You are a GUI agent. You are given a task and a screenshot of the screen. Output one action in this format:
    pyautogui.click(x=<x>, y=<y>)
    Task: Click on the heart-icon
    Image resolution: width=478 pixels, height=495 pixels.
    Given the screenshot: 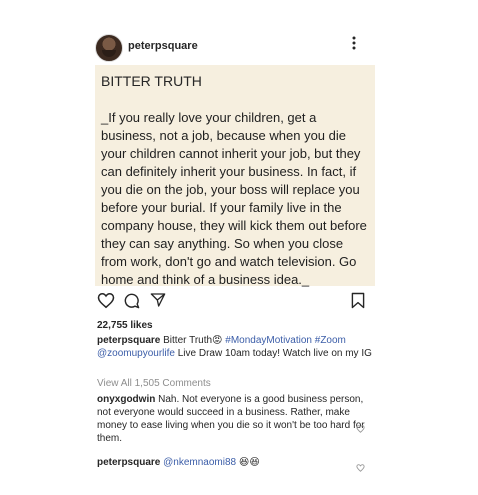 What is the action you would take?
    pyautogui.click(x=106, y=303)
    